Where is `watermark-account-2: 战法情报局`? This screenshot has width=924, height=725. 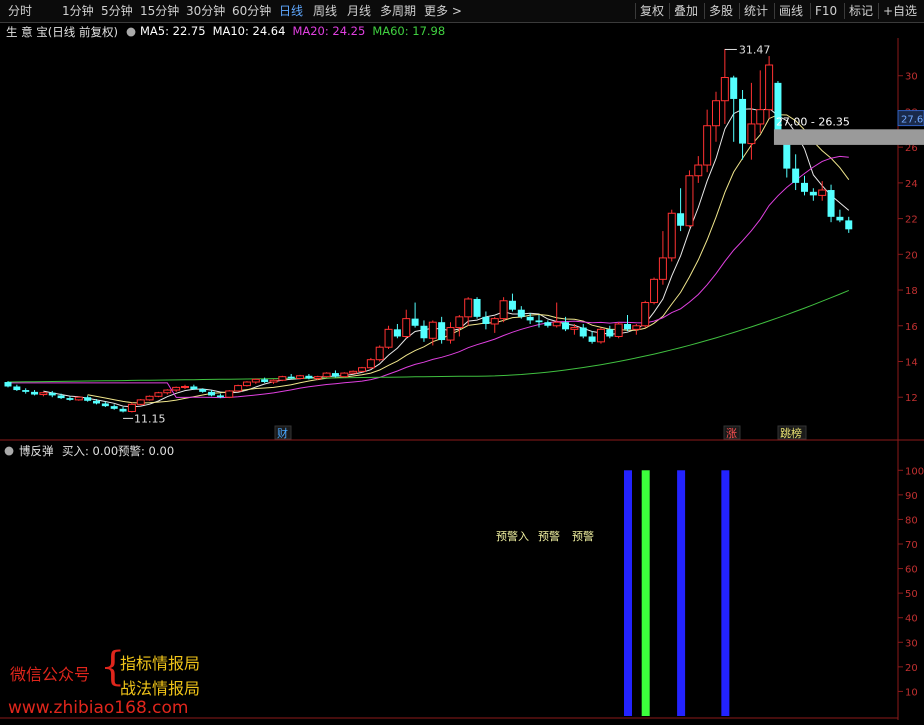 watermark-account-2: 战法情报局 is located at coordinates (160, 688).